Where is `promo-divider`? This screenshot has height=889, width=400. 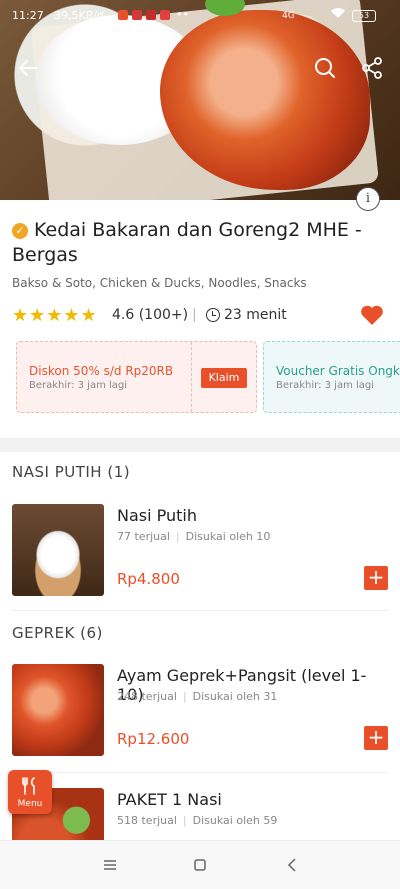 promo-divider is located at coordinates (191, 377).